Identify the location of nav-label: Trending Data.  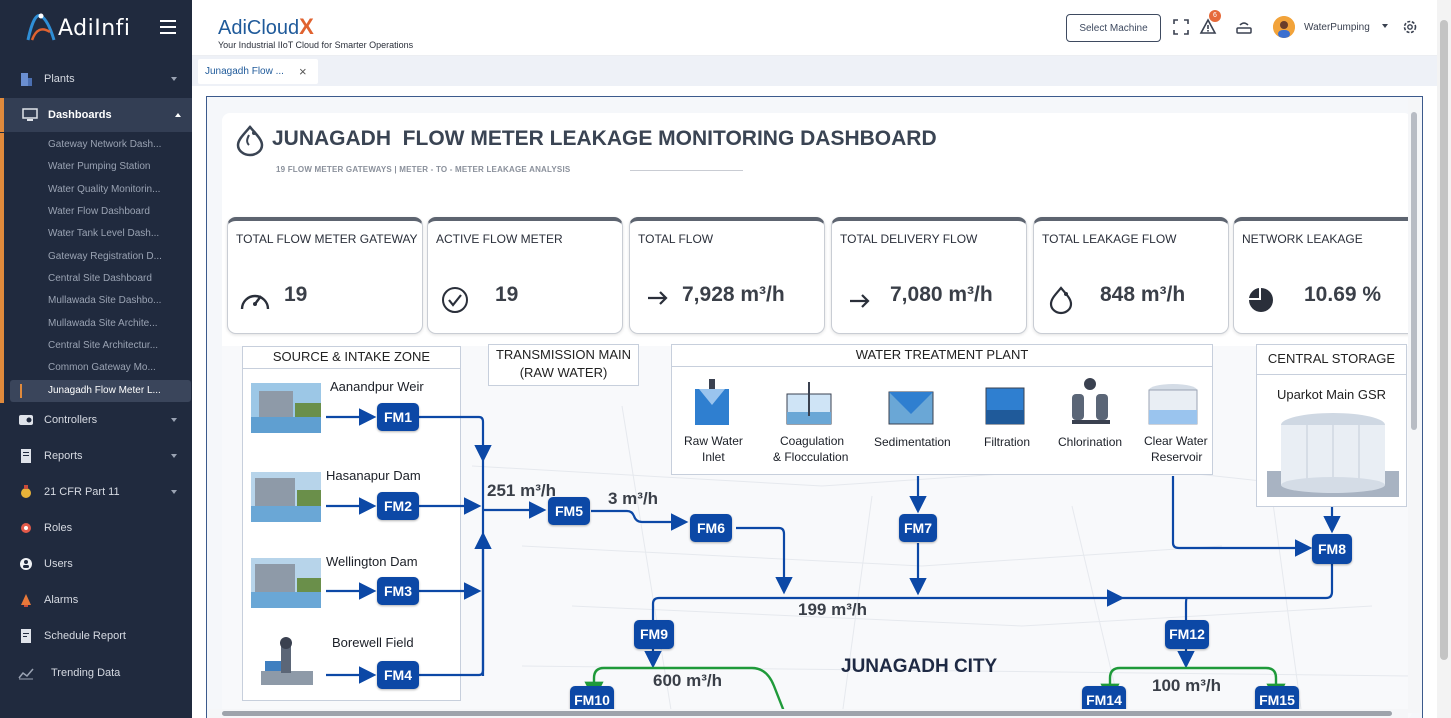
(86, 673).